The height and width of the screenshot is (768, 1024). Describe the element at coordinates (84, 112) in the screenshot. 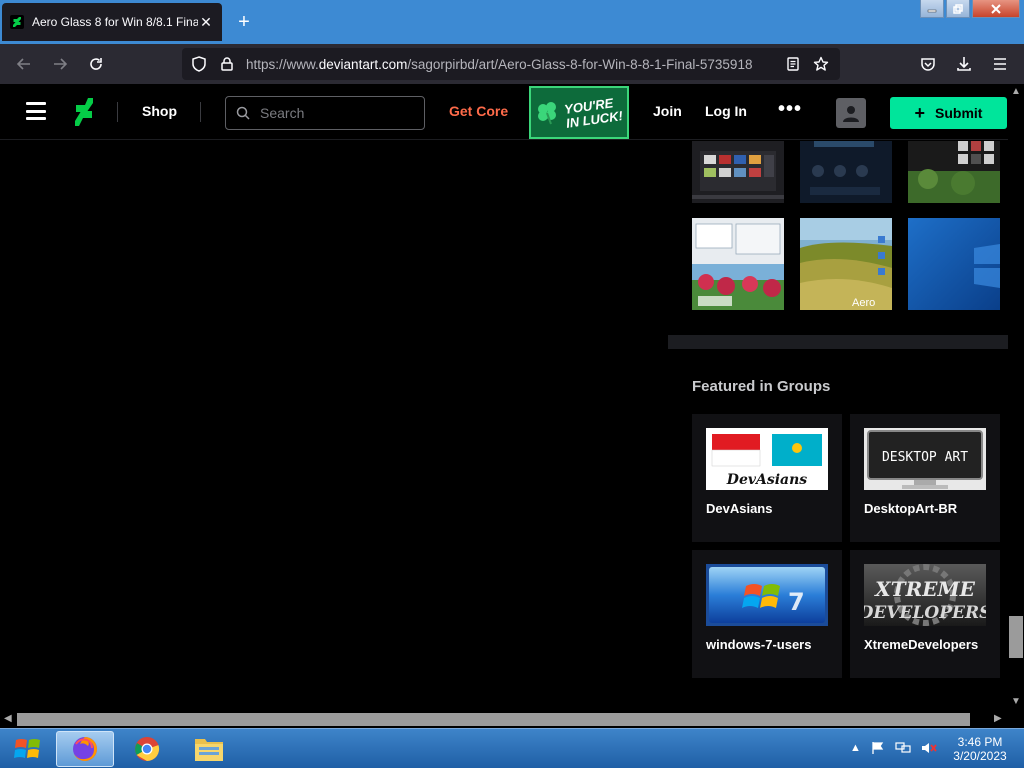

I see `deviantart-logo-icon` at that location.